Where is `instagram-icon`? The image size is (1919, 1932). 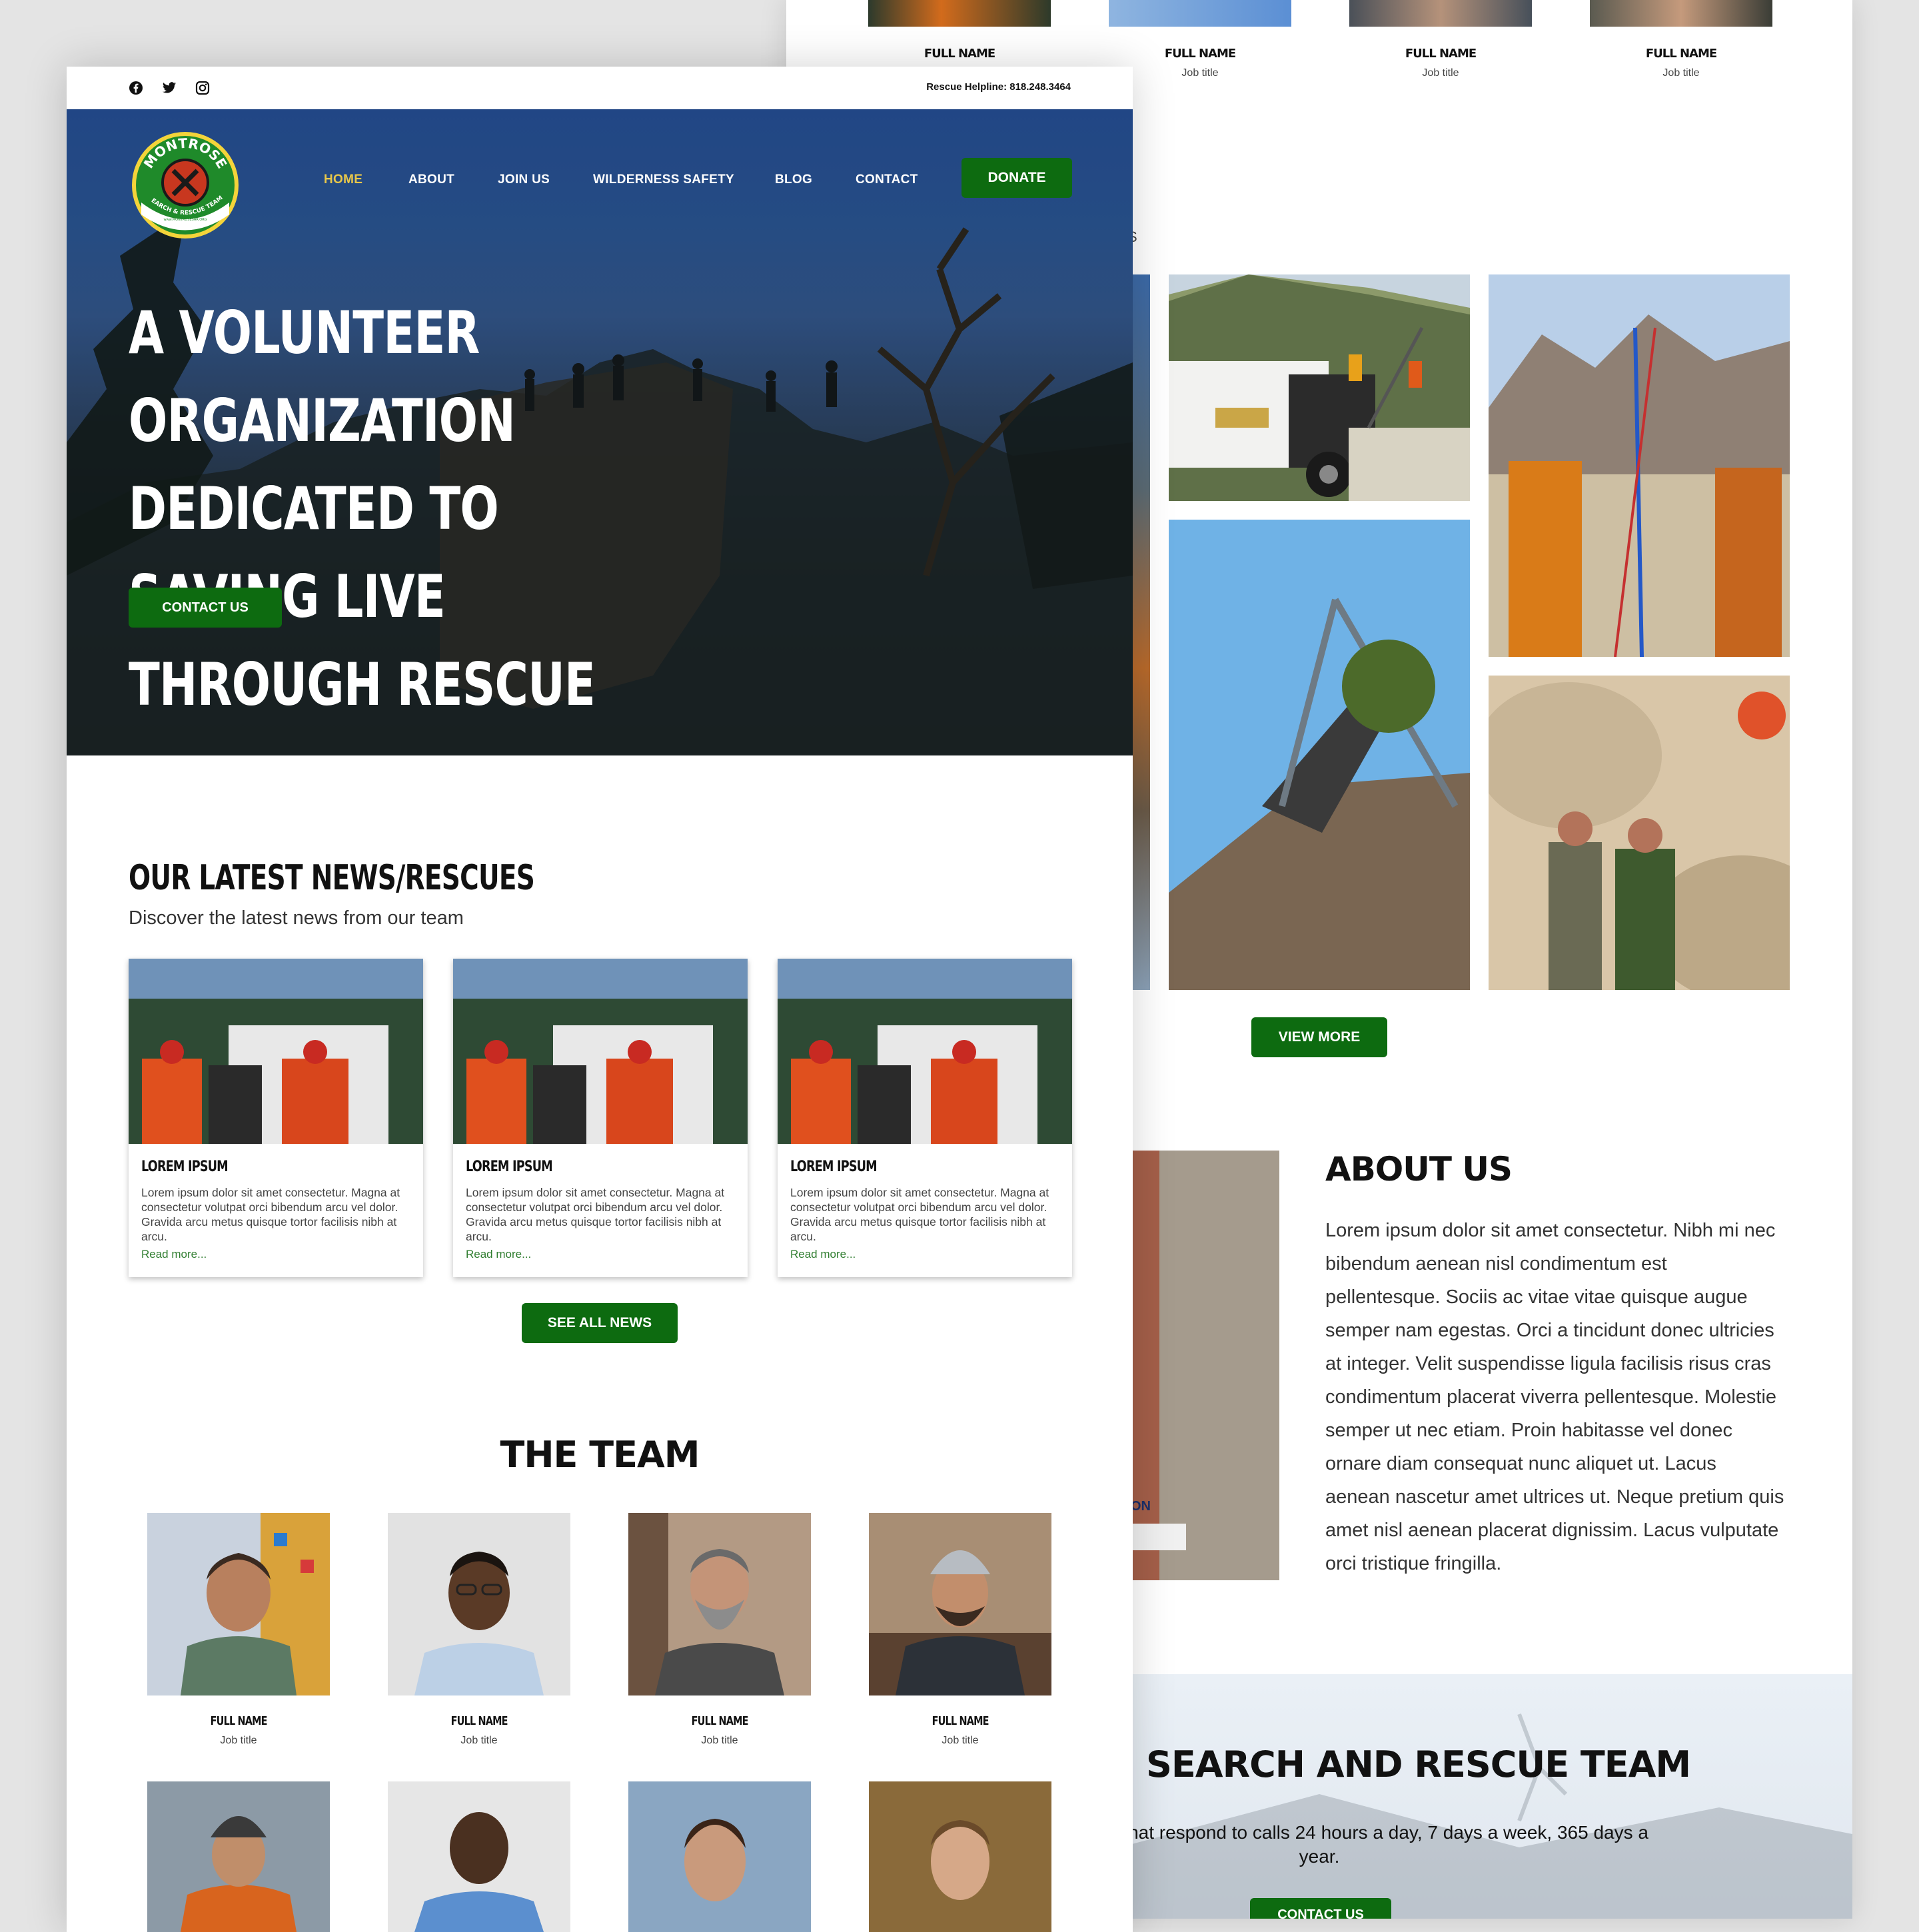
instagram-icon is located at coordinates (202, 88).